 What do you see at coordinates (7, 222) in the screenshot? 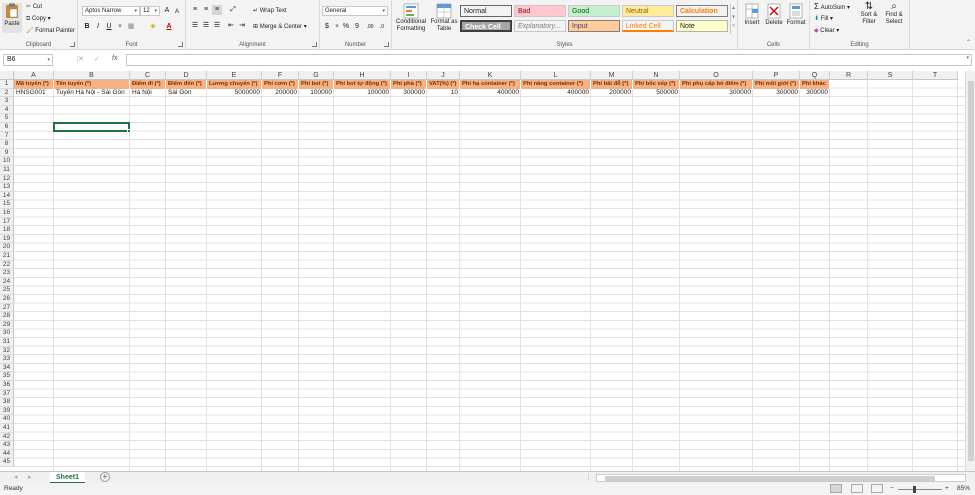
I see `row-header: 17` at bounding box center [7, 222].